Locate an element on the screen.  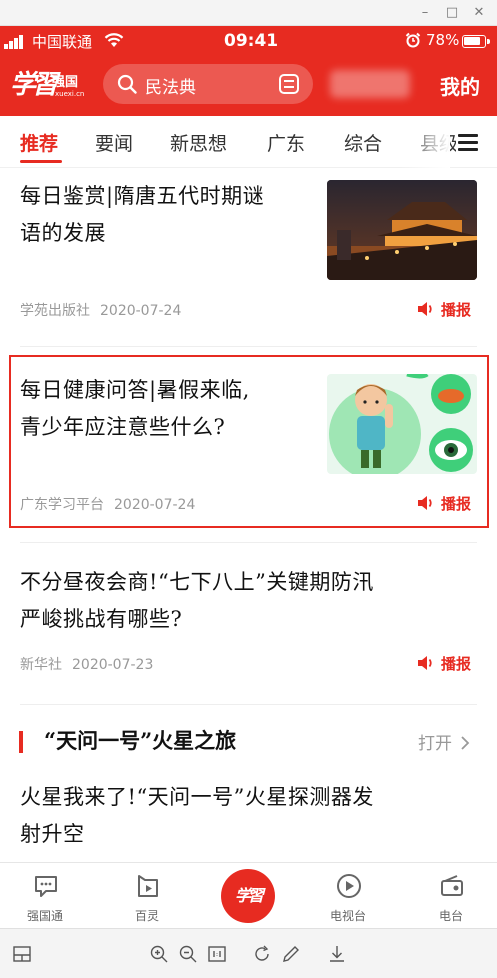
logo-text: 强国 is located at coordinates (65, 82).